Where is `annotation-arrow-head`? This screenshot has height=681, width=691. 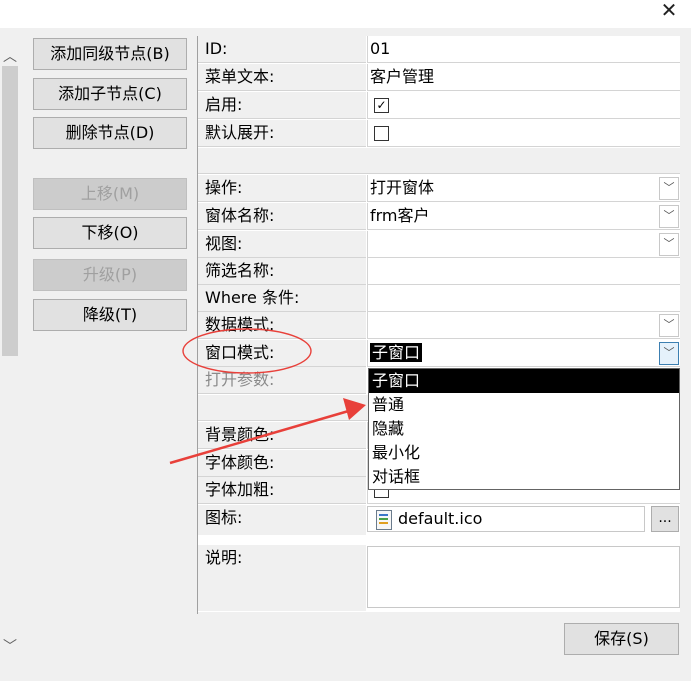 annotation-arrow-head is located at coordinates (354, 409).